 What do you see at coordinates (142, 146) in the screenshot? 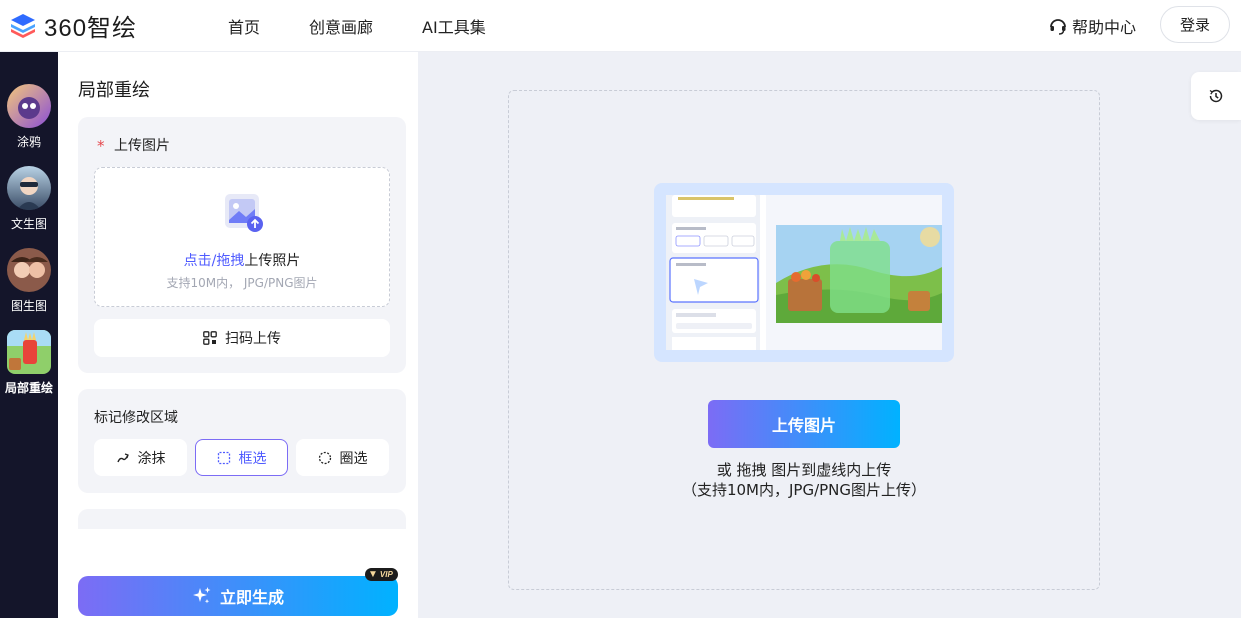
I see `upload-label: 上传图片` at bounding box center [142, 146].